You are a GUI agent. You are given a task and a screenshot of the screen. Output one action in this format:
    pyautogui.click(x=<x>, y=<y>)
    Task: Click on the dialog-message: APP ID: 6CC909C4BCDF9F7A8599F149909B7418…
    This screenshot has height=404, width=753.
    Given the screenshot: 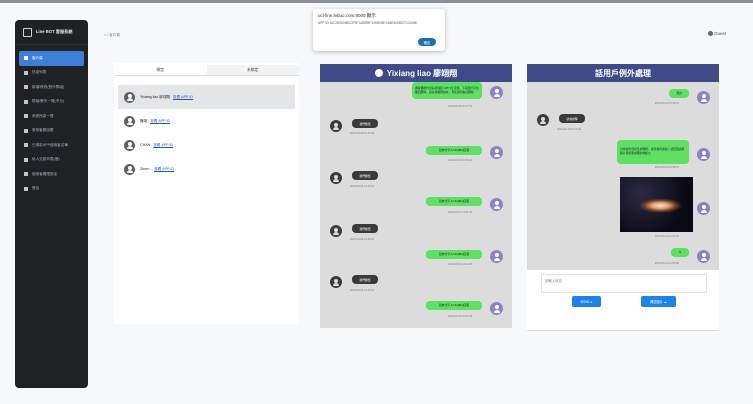 What is the action you would take?
    pyautogui.click(x=367, y=23)
    